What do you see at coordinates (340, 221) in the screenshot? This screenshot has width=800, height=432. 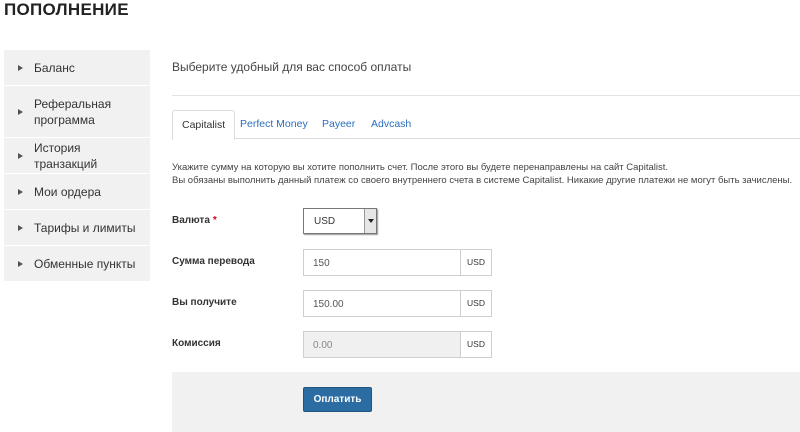 I see `currency-select: USD` at bounding box center [340, 221].